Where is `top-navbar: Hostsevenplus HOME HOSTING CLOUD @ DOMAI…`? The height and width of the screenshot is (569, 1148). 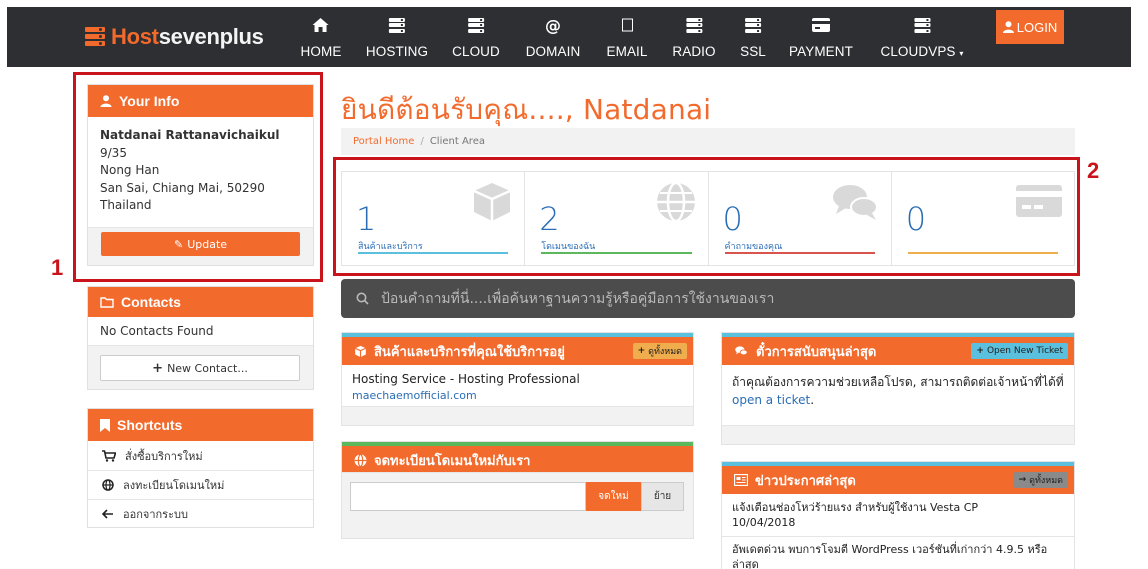
top-navbar: Hostsevenplus HOME HOSTING CLOUD @ DOMAI… is located at coordinates (569, 37).